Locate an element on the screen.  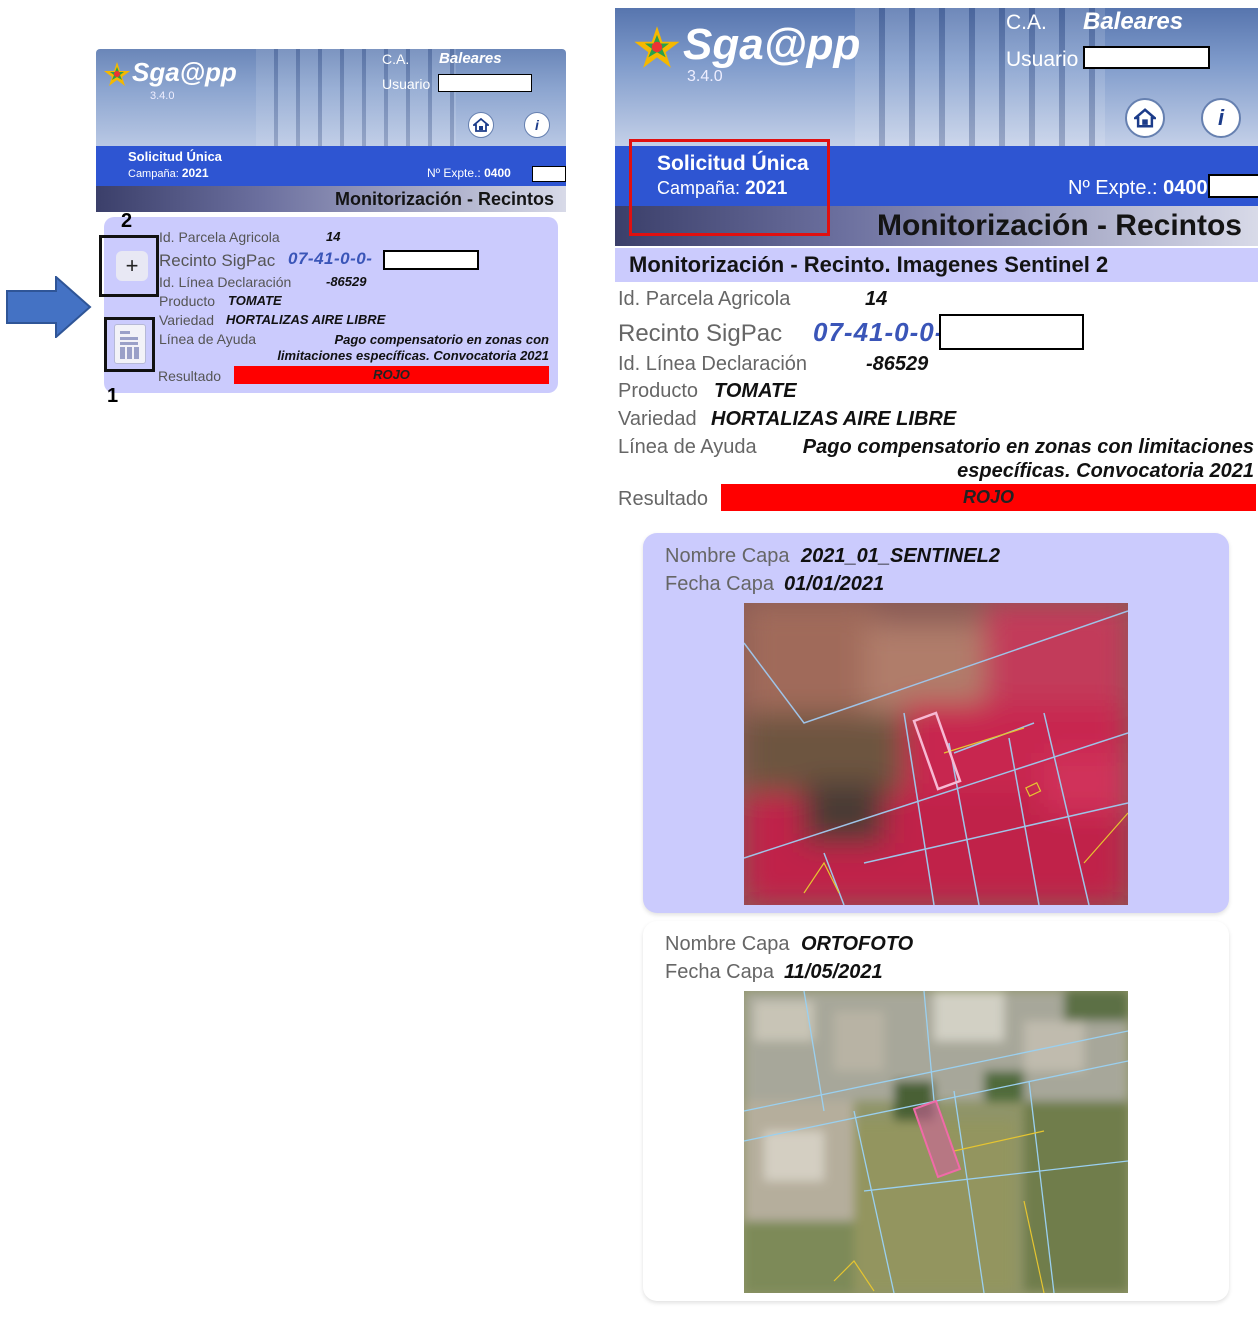
marker-1: 1 is located at coordinates (113, 396).